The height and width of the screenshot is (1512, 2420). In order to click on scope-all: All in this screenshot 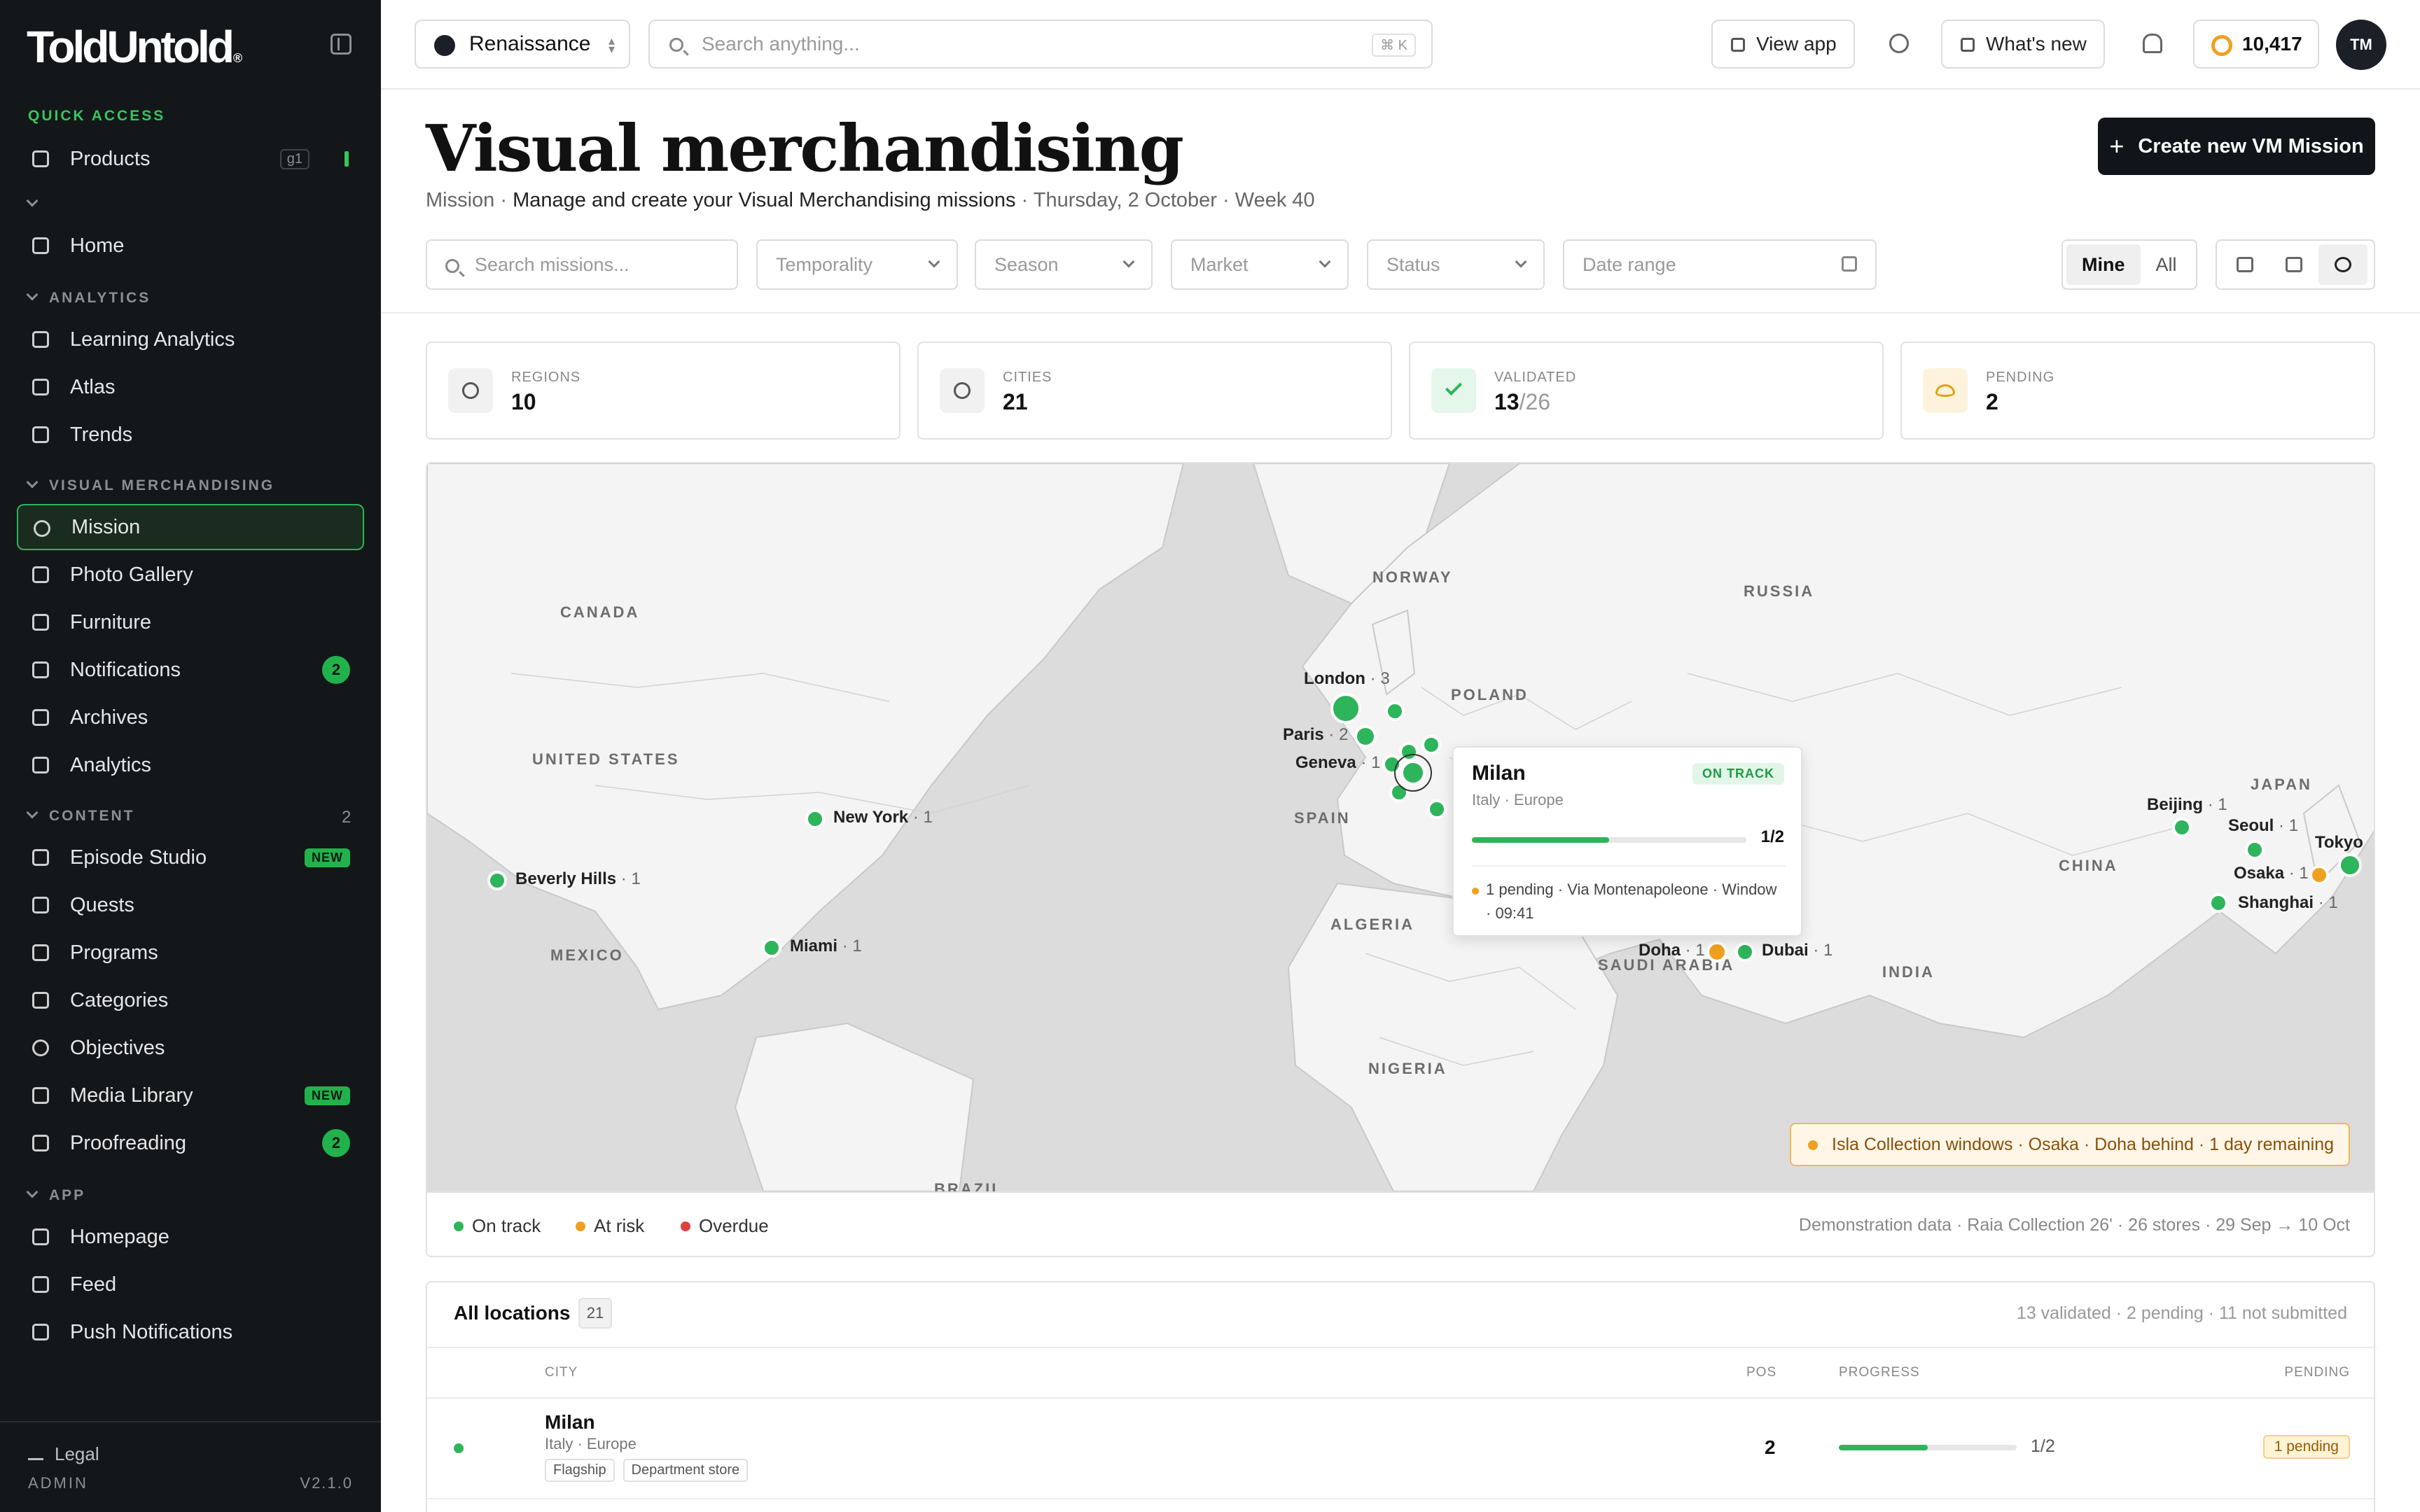, I will do `click(2166, 264)`.